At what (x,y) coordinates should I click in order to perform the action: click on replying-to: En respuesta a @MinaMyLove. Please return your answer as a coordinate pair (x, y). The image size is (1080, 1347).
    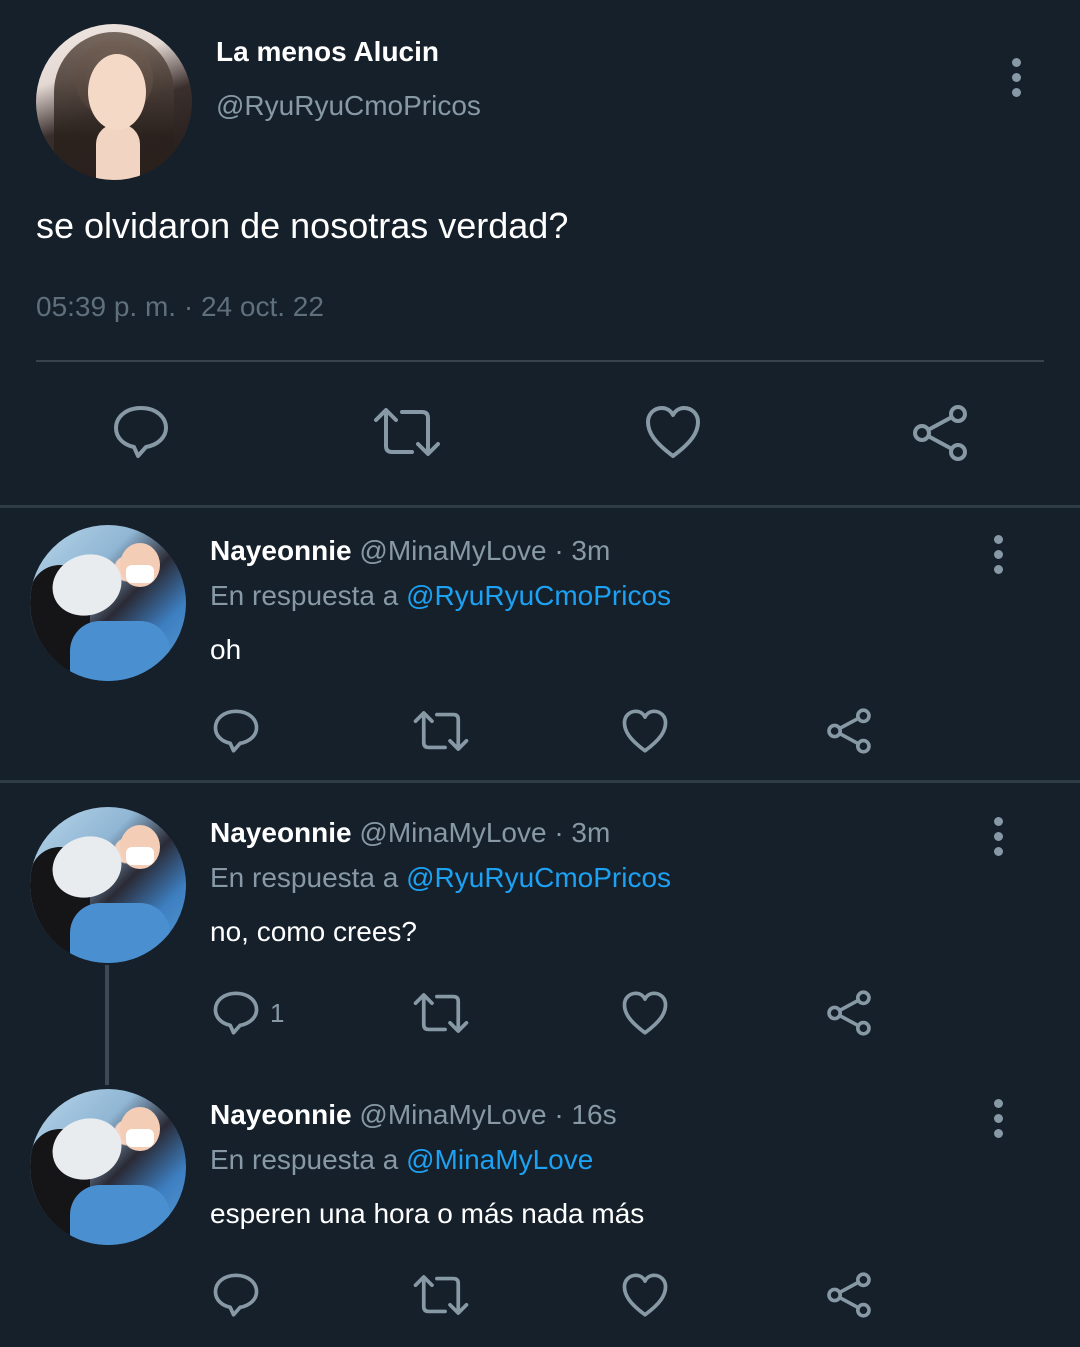
    Looking at the image, I should click on (401, 1160).